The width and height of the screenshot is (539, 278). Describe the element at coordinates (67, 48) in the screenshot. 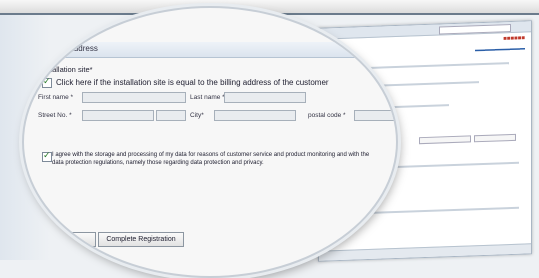

I see `section-title: Shipping address` at that location.